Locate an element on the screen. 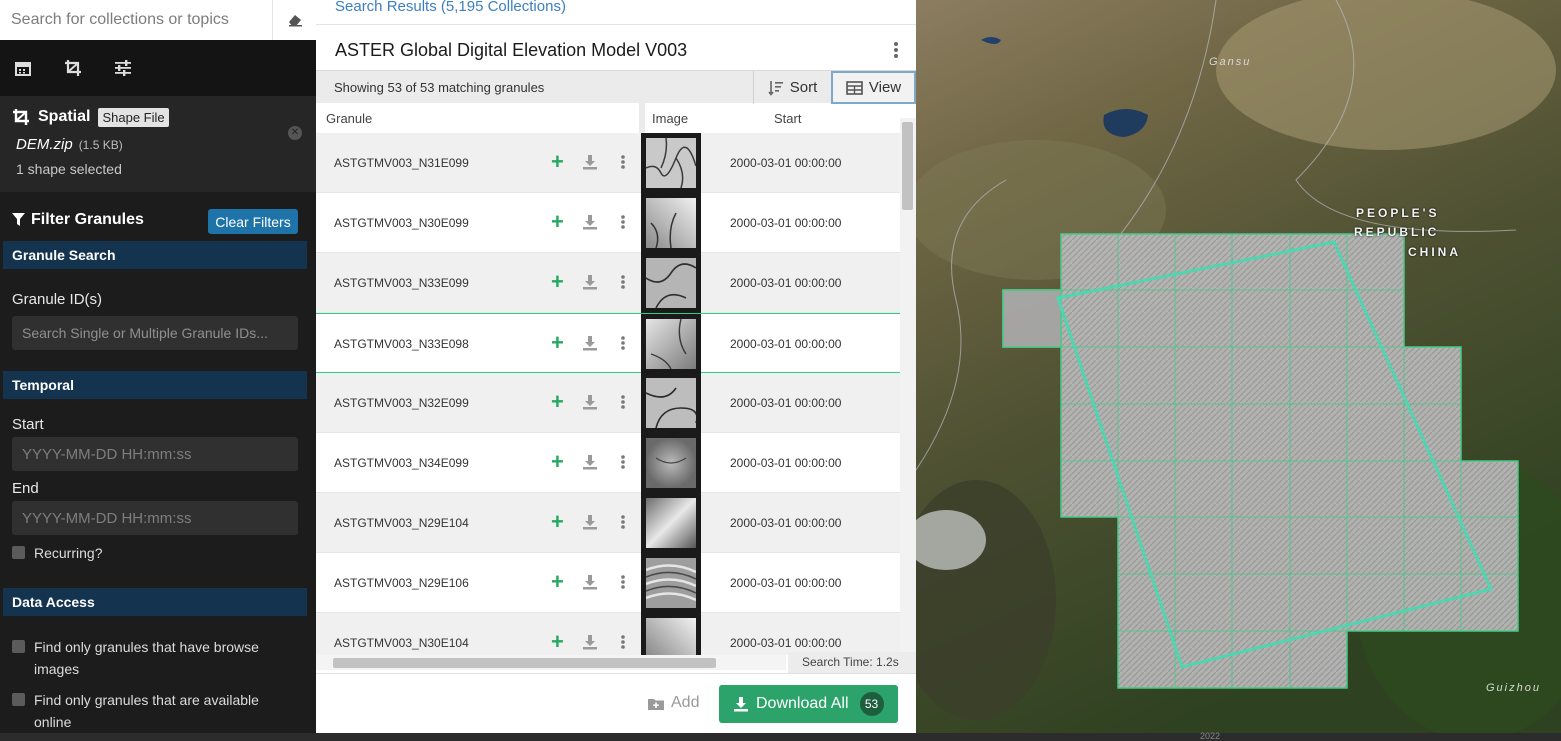  folder-plus-icon is located at coordinates (656, 704).